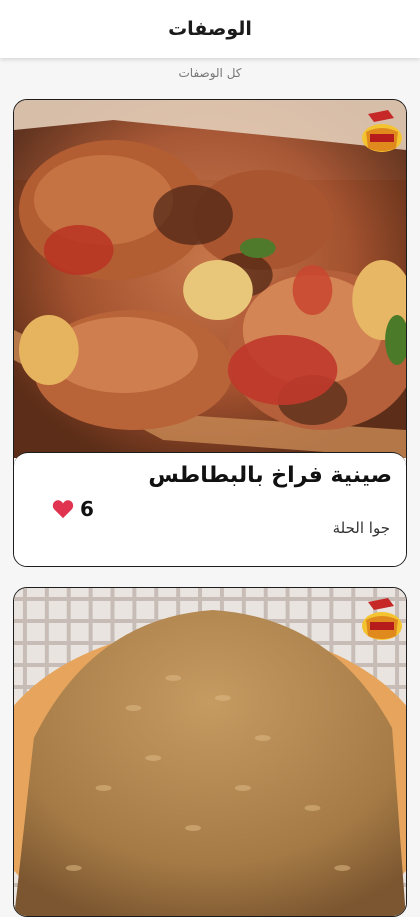 The image size is (420, 917). What do you see at coordinates (270, 475) in the screenshot?
I see `recipe-title: صينية فراخ بالبطاطس` at bounding box center [270, 475].